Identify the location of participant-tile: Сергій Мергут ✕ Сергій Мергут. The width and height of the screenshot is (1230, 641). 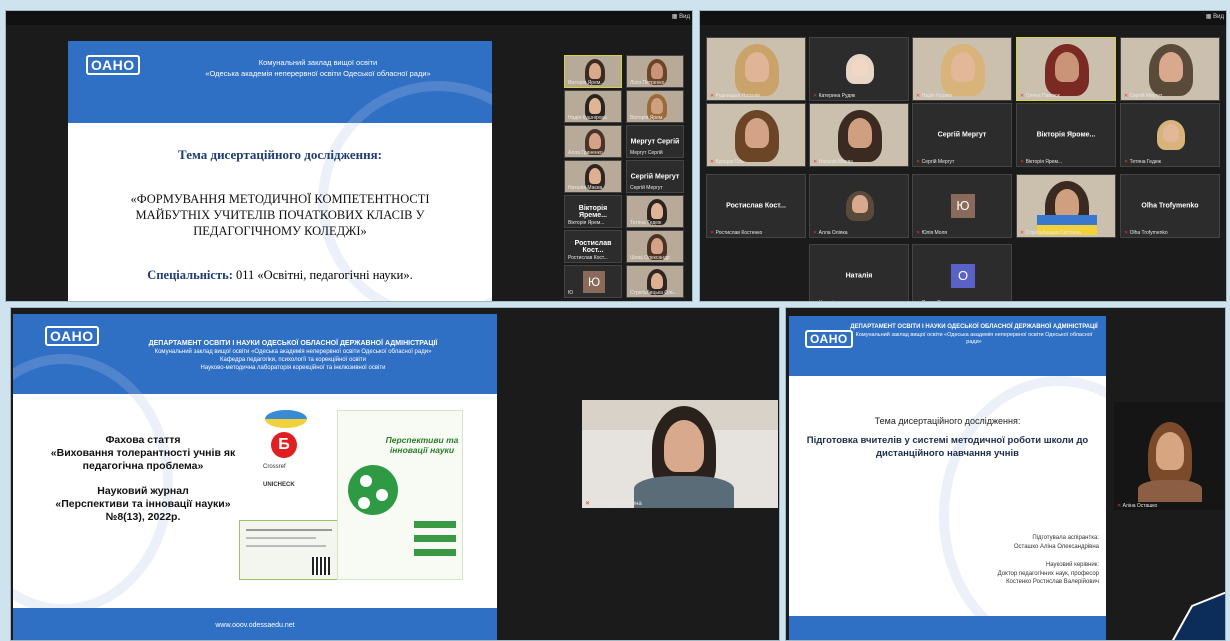
(962, 135).